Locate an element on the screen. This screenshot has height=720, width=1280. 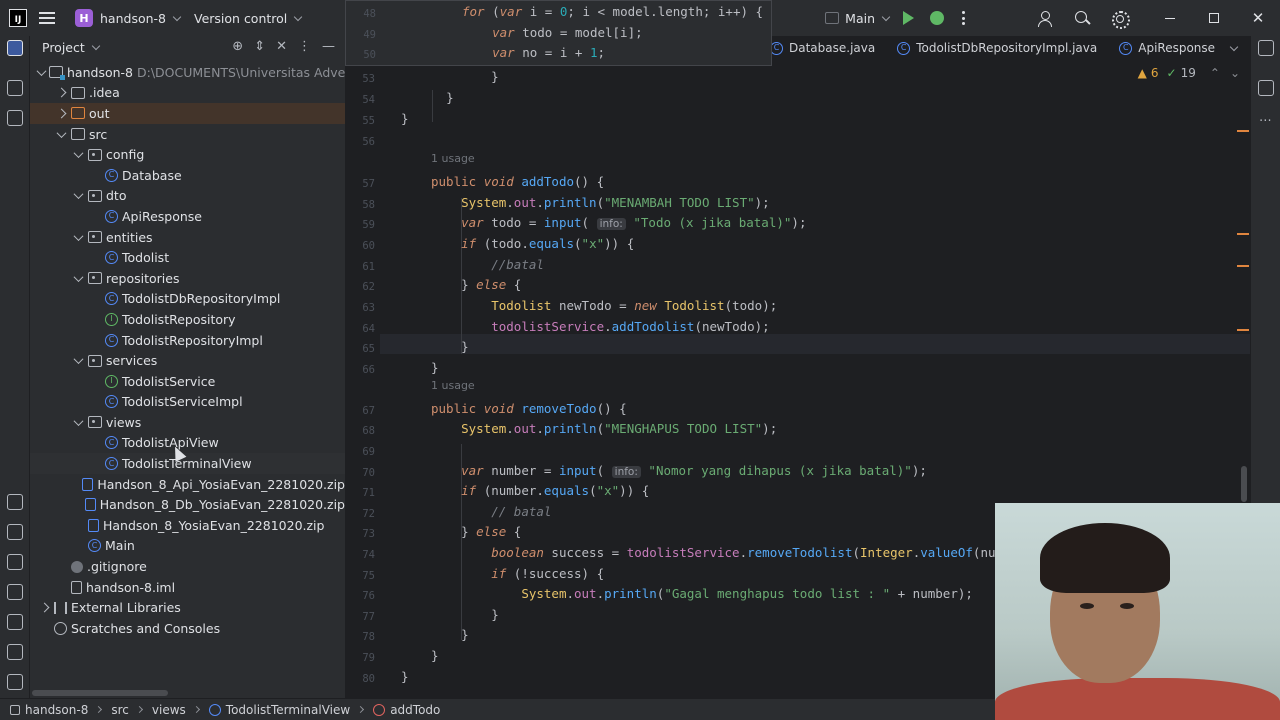
tree-item: .idea is located at coordinates (187, 93).